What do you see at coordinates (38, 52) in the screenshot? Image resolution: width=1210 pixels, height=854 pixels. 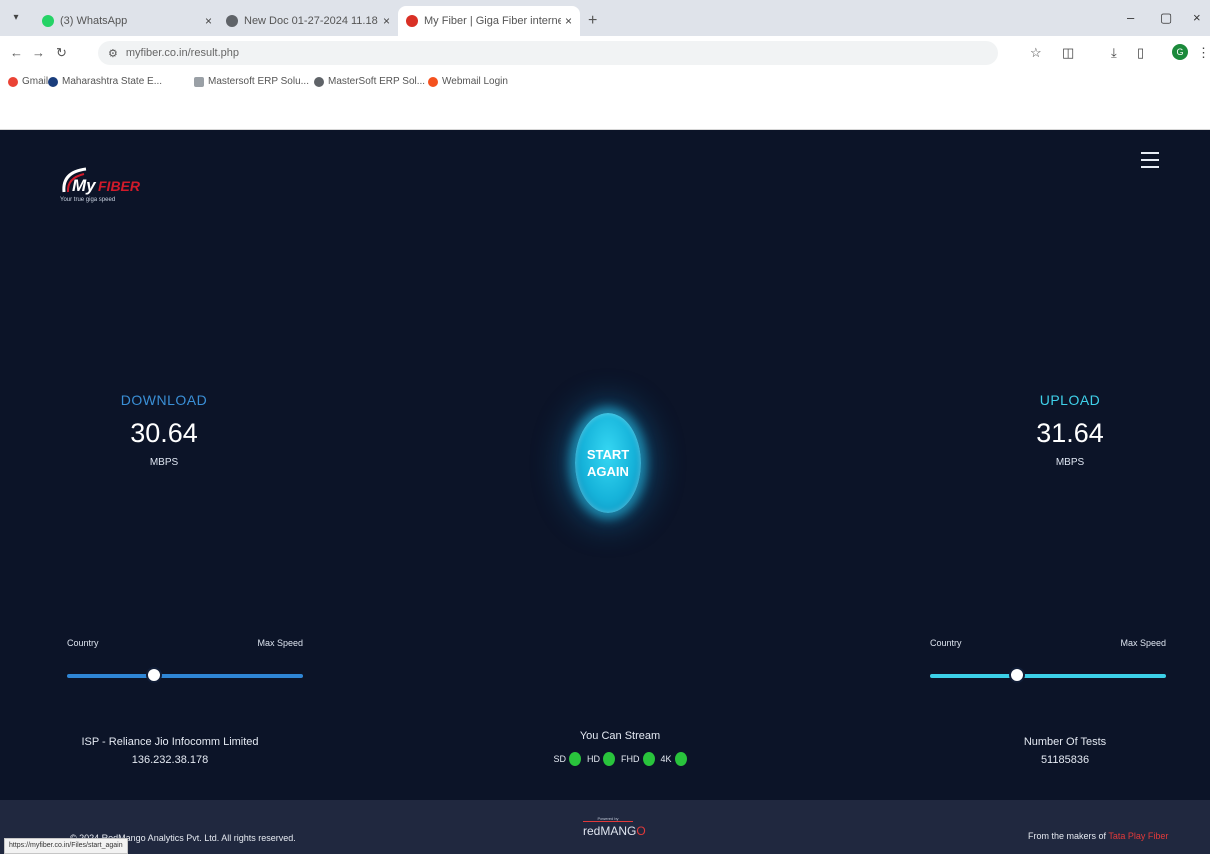 I see `forward-arrow-icon: →` at bounding box center [38, 52].